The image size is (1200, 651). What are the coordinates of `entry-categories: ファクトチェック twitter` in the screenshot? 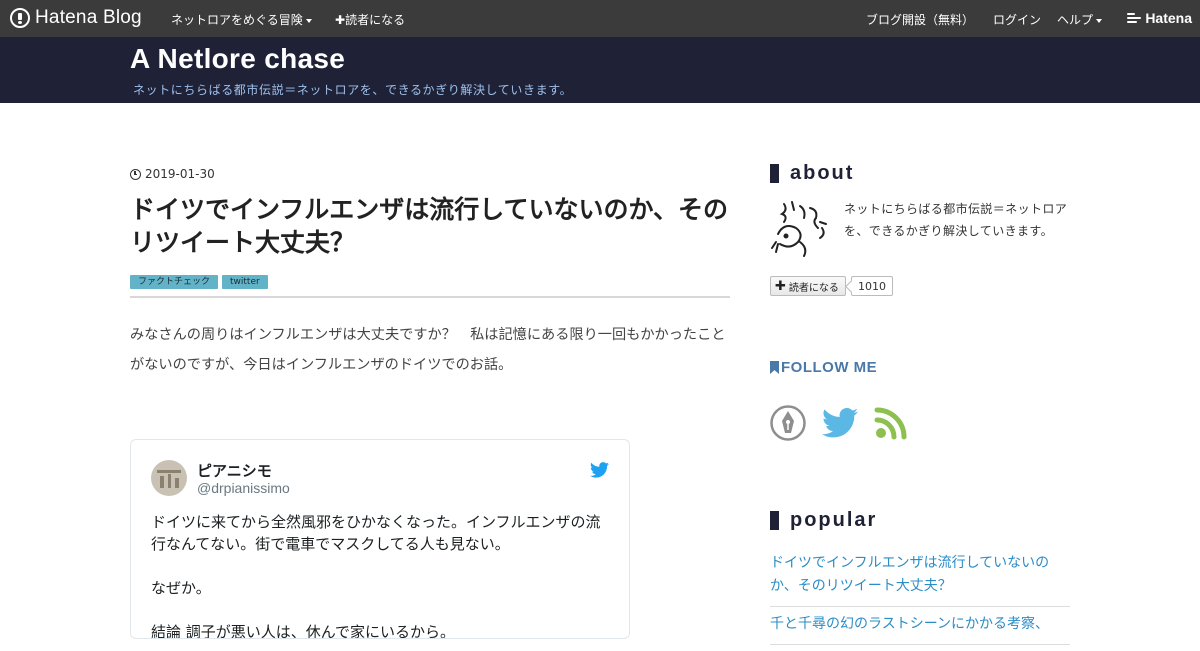 It's located at (199, 282).